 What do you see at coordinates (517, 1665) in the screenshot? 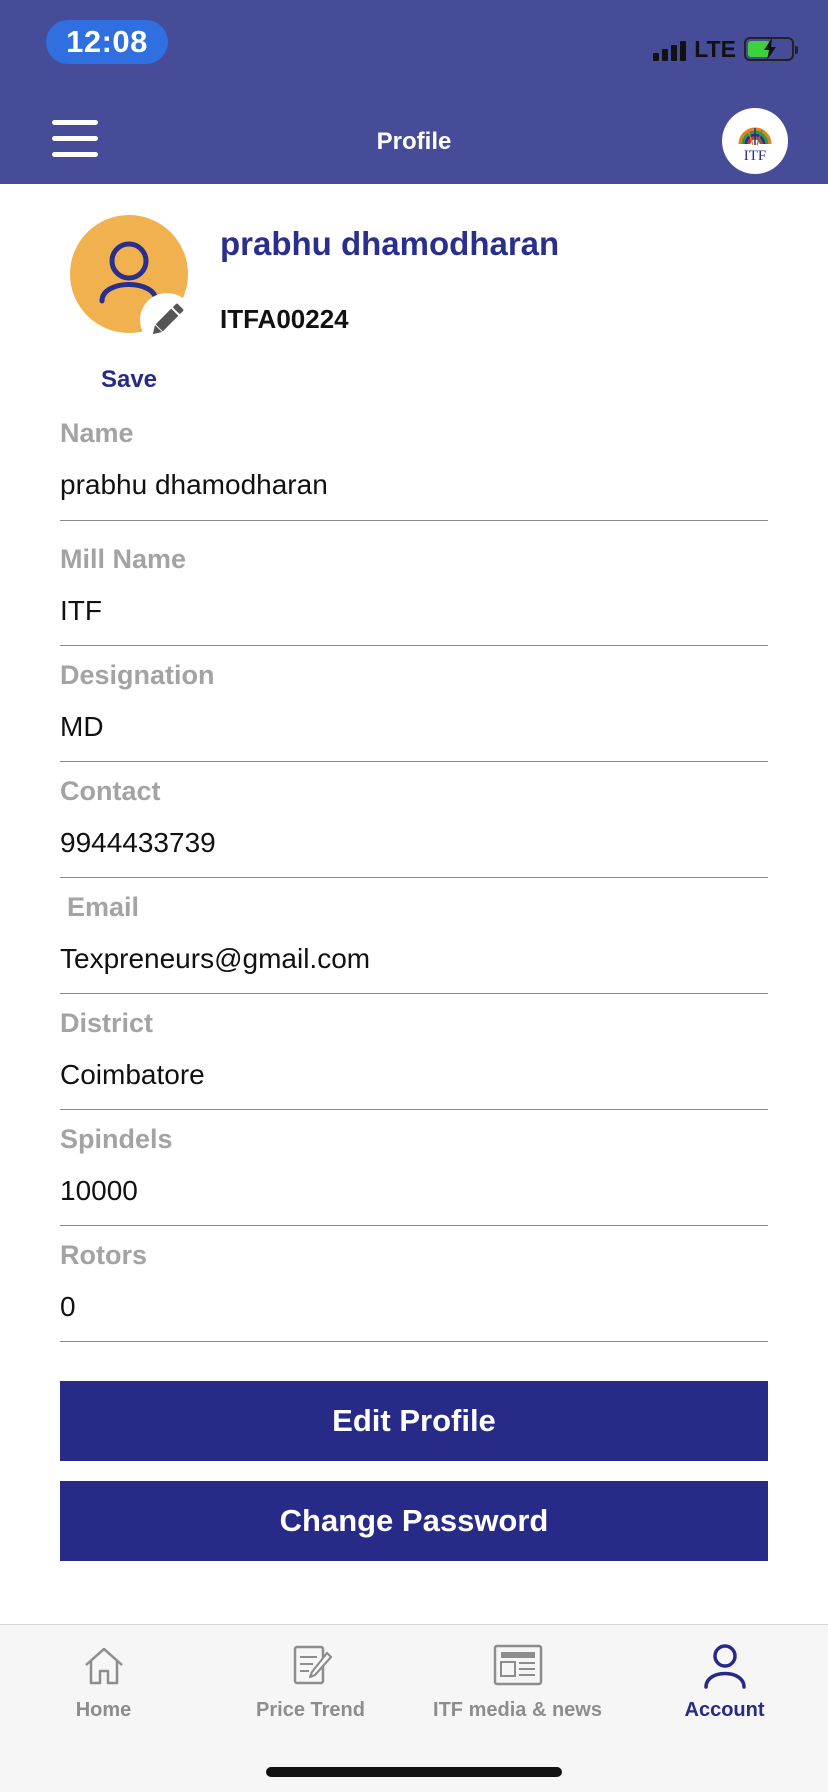
I see `newspaper-icon` at bounding box center [517, 1665].